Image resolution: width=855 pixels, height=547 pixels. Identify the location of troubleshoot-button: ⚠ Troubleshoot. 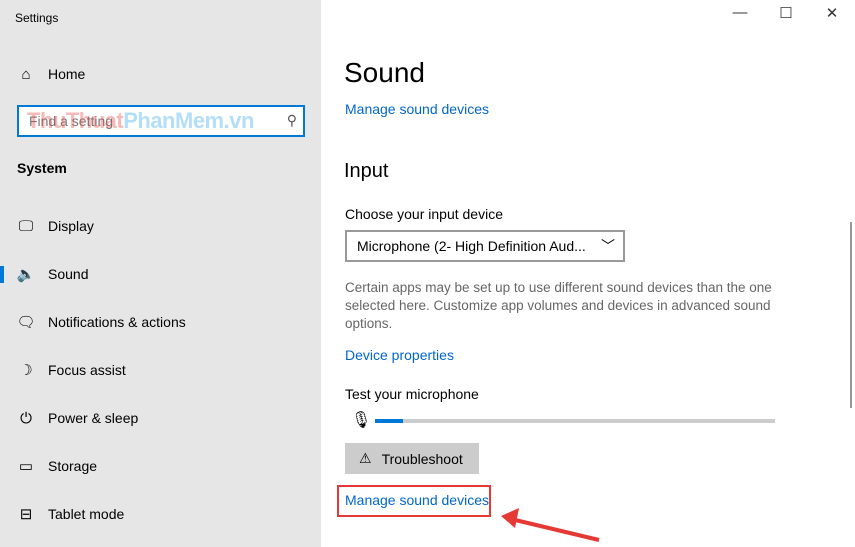
(412, 458).